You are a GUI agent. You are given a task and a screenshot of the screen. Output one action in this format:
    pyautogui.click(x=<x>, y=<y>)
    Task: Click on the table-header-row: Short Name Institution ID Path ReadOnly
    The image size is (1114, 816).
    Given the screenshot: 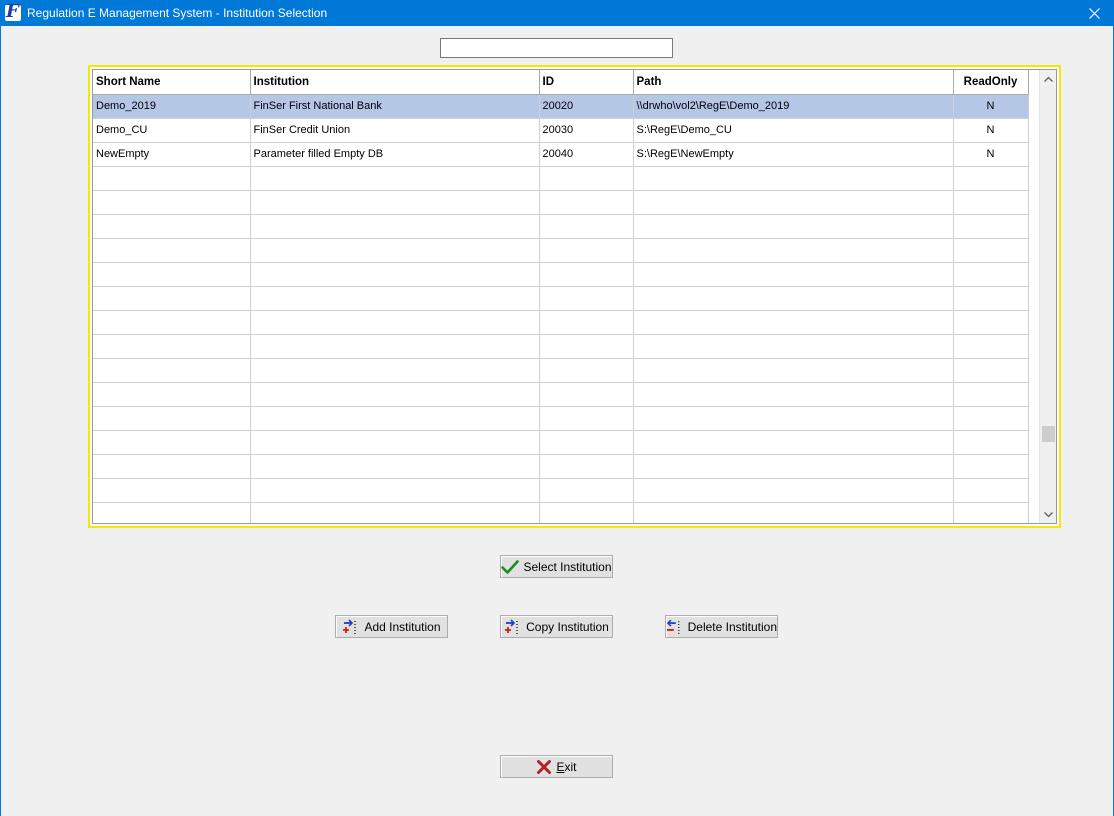 What is the action you would take?
    pyautogui.click(x=561, y=82)
    